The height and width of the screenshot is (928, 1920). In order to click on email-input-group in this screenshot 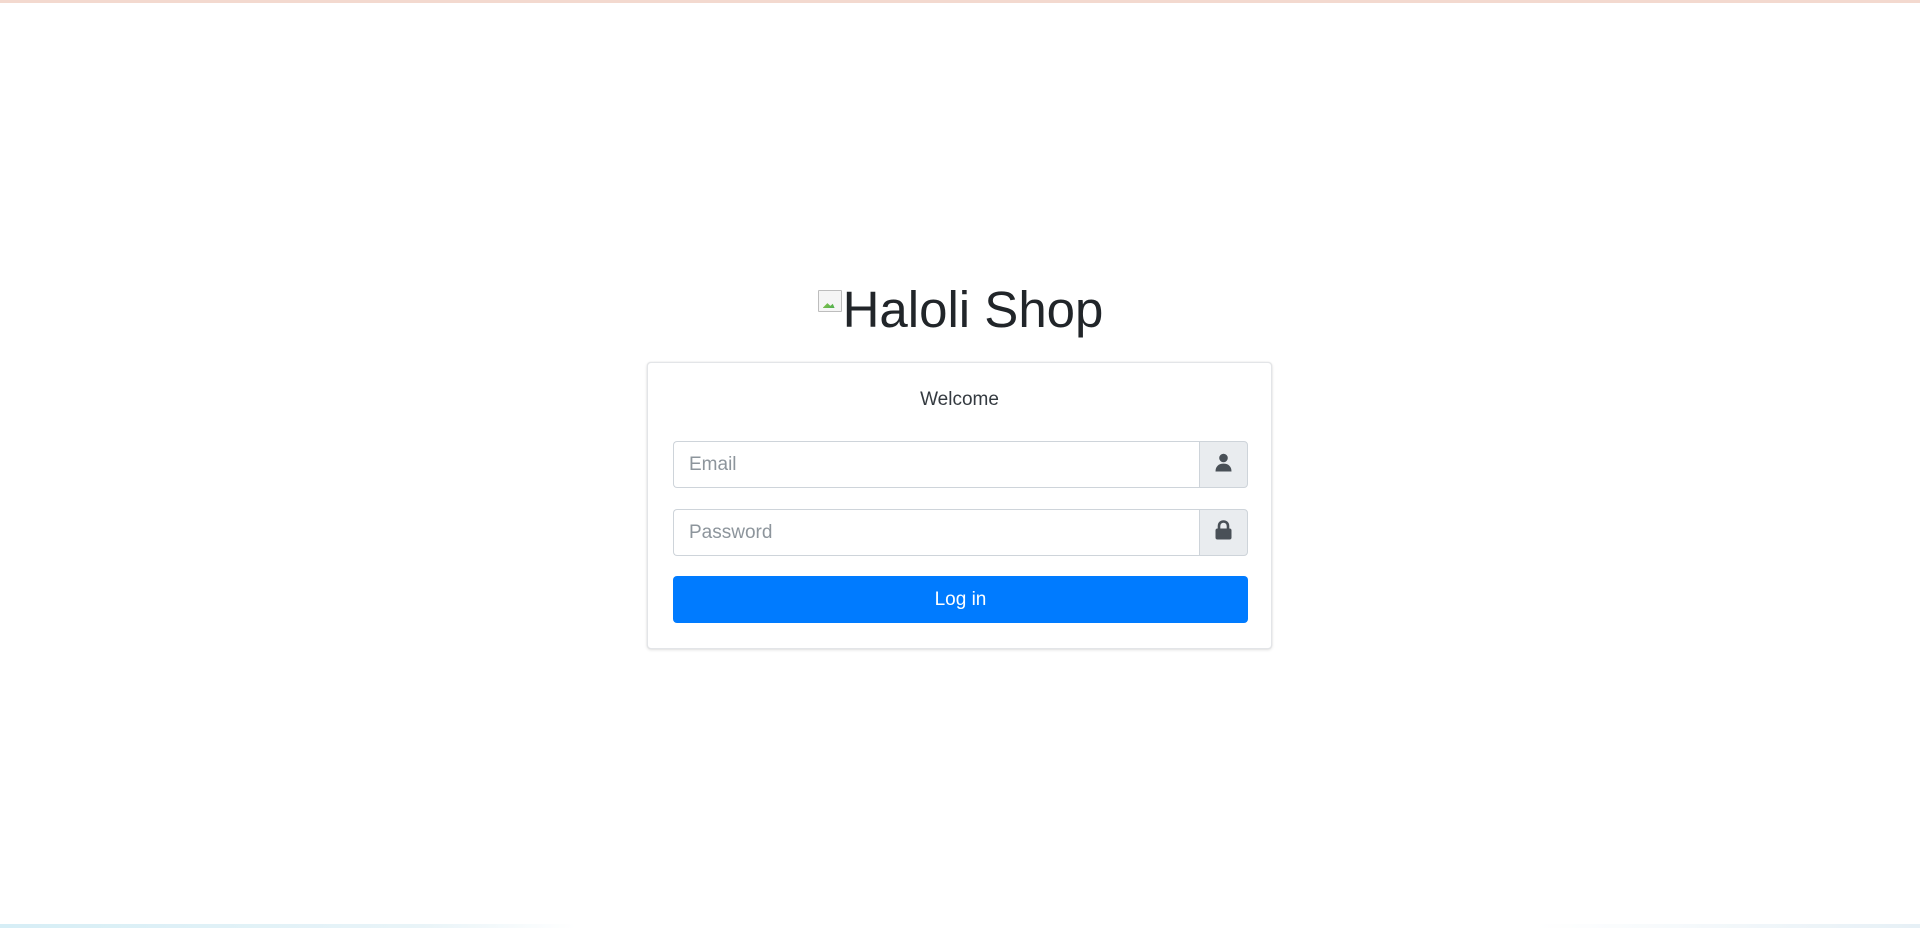, I will do `click(960, 464)`.